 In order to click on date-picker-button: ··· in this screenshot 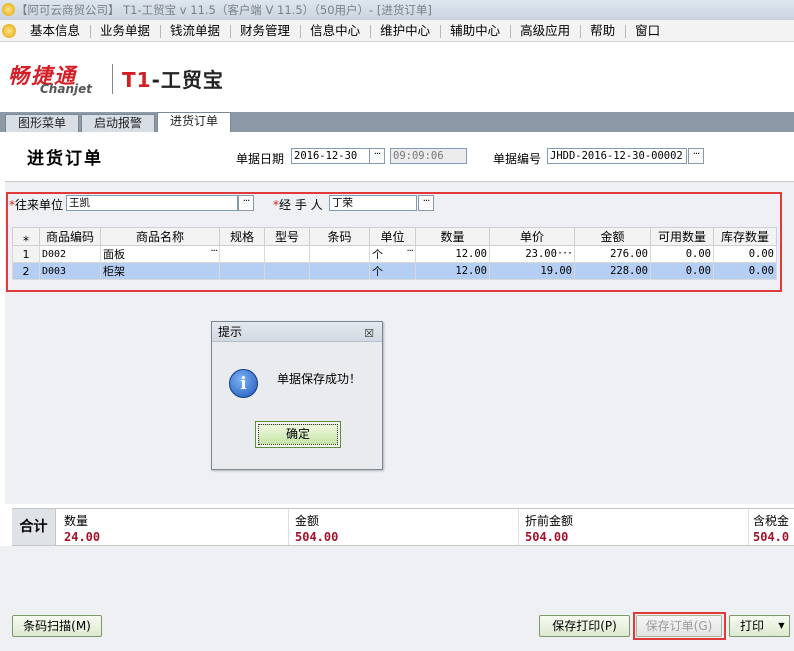, I will do `click(377, 156)`.